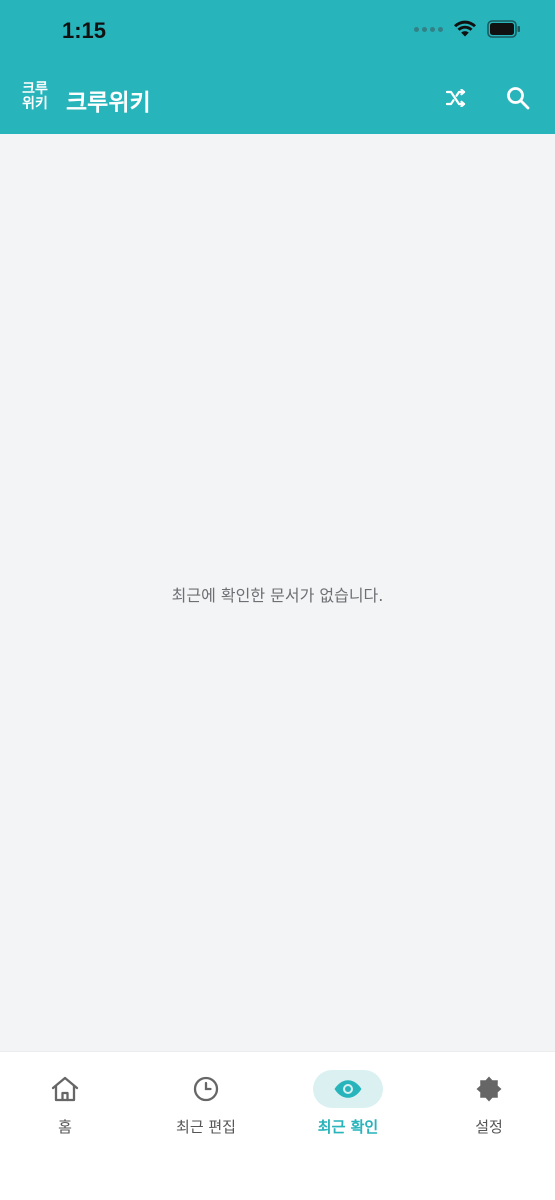 Image resolution: width=555 pixels, height=1200 pixels. I want to click on home-icon, so click(65, 1089).